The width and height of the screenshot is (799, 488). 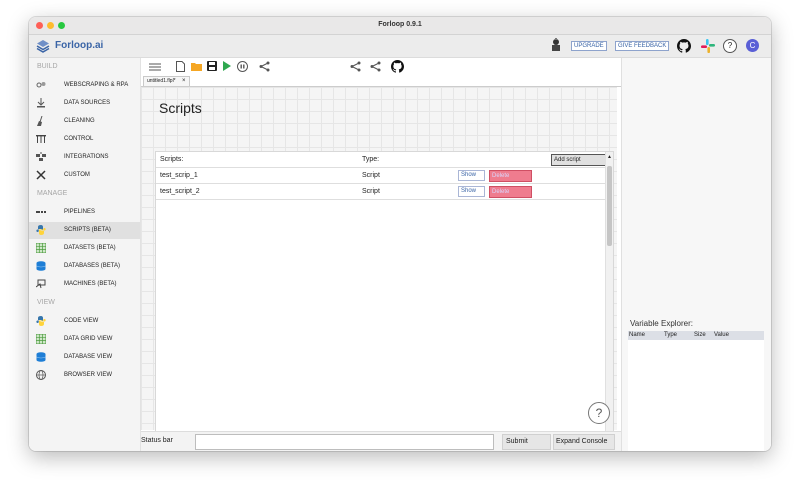 I want to click on slack-icon, so click(x=708, y=46).